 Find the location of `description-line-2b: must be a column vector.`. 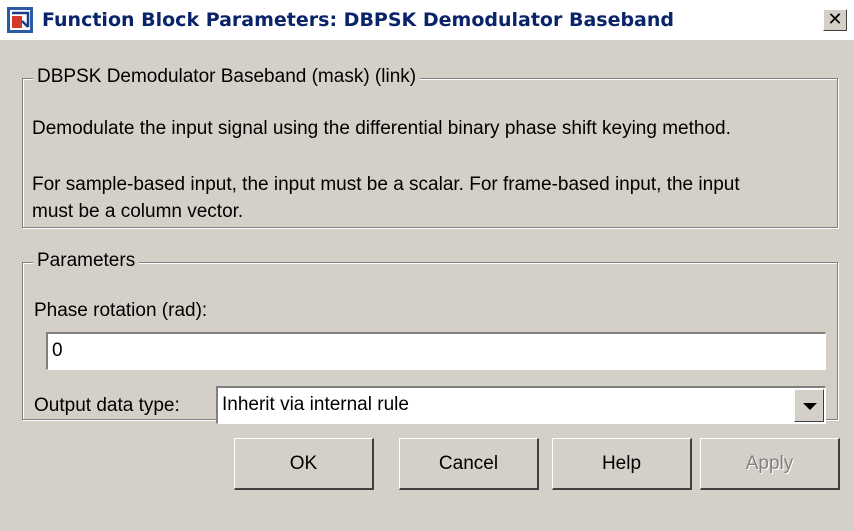

description-line-2b: must be a column vector. is located at coordinates (138, 211).